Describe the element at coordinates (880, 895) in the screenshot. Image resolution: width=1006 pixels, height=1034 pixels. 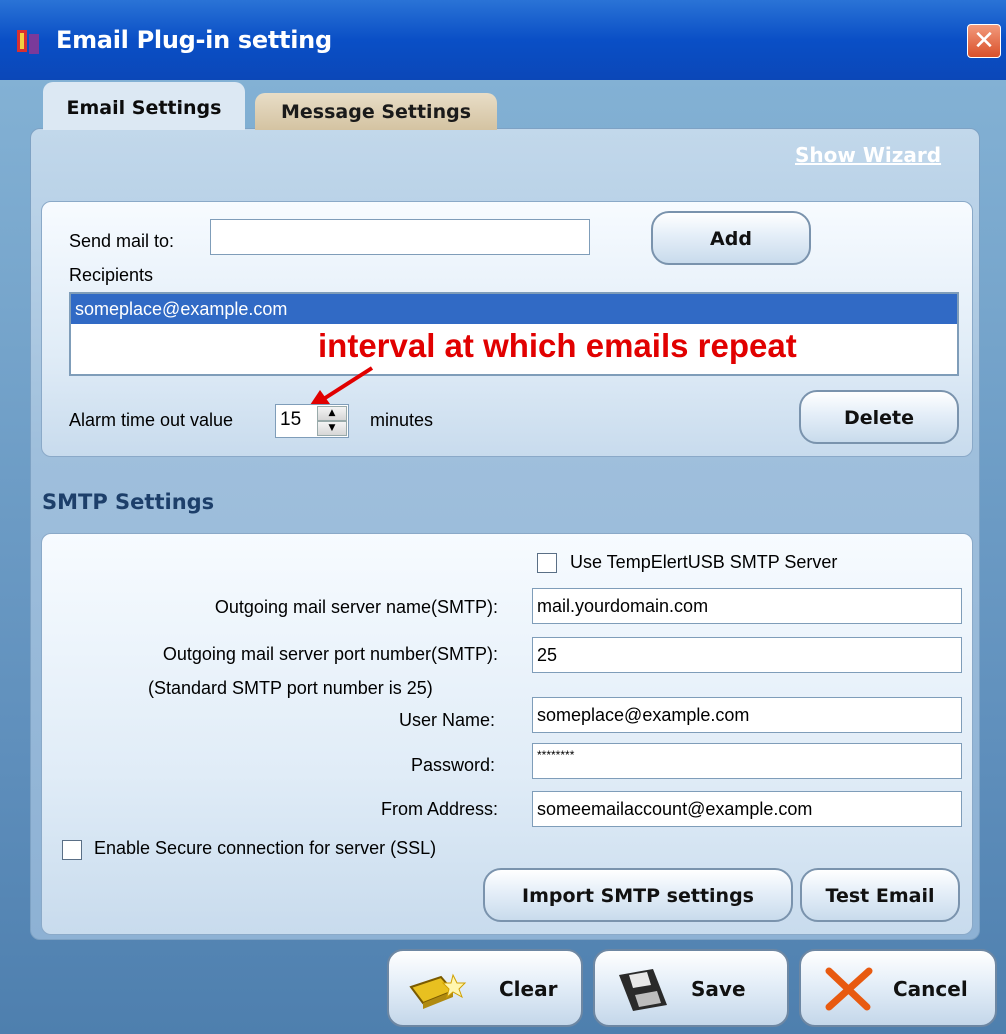
I see `test-email-button: Test Email` at that location.